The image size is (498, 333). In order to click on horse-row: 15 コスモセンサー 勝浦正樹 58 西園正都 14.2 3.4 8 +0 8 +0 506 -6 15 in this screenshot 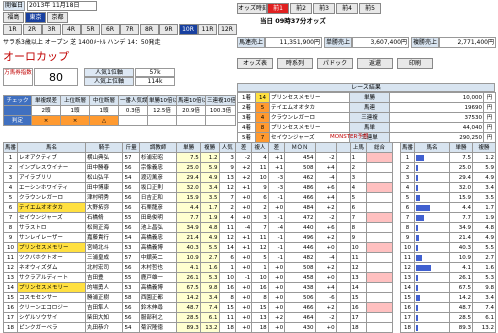, I will do `click(197, 297)`.